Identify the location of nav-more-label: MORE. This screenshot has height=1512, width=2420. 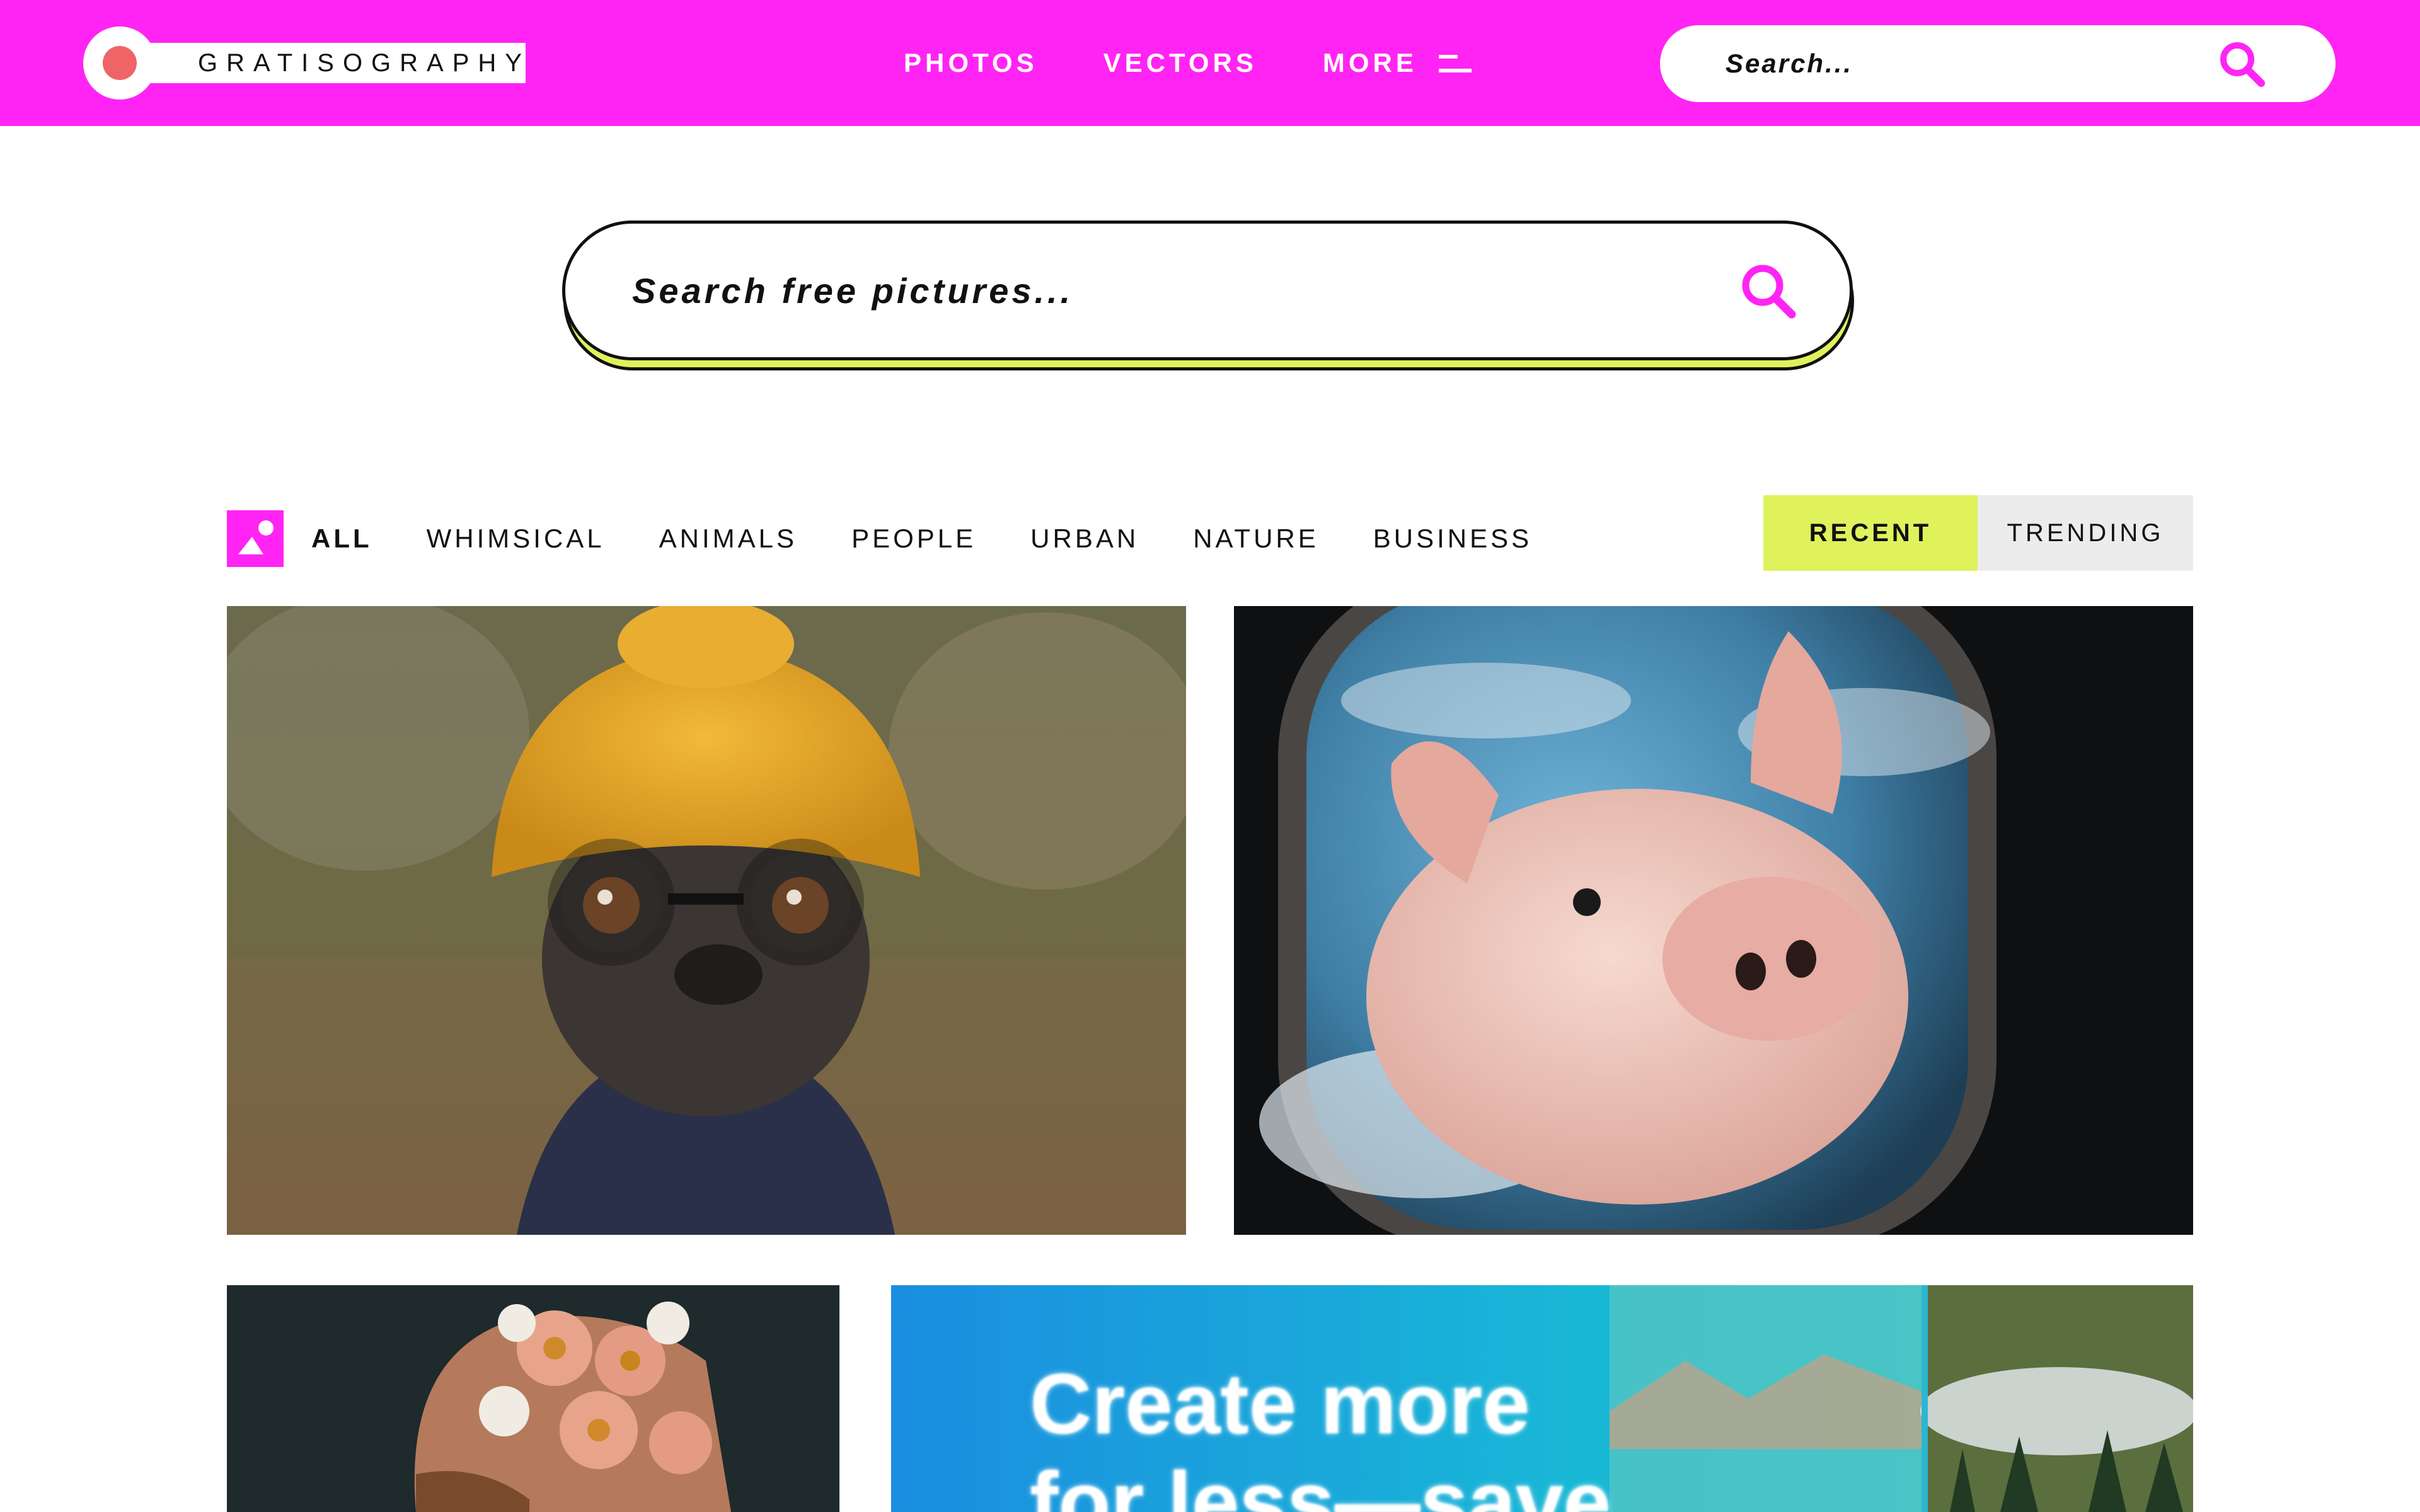
(1369, 62).